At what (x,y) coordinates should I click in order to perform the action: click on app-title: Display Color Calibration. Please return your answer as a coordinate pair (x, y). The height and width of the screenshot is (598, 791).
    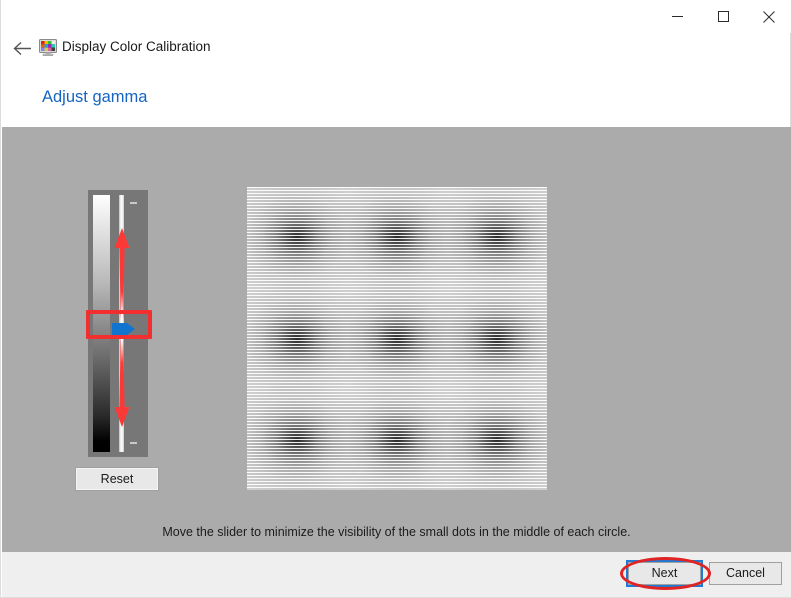
    Looking at the image, I should click on (136, 46).